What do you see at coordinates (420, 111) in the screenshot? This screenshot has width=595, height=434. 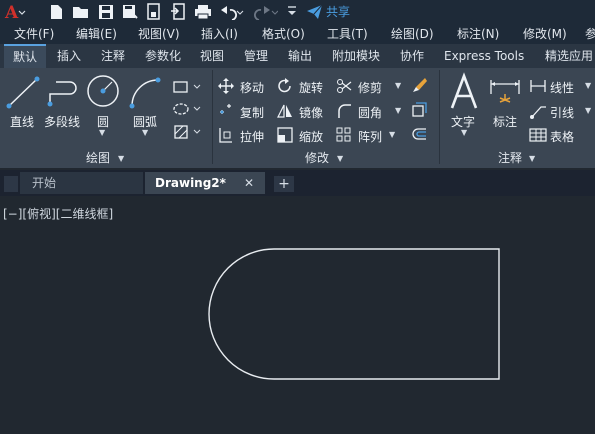 I see `explode-icon` at bounding box center [420, 111].